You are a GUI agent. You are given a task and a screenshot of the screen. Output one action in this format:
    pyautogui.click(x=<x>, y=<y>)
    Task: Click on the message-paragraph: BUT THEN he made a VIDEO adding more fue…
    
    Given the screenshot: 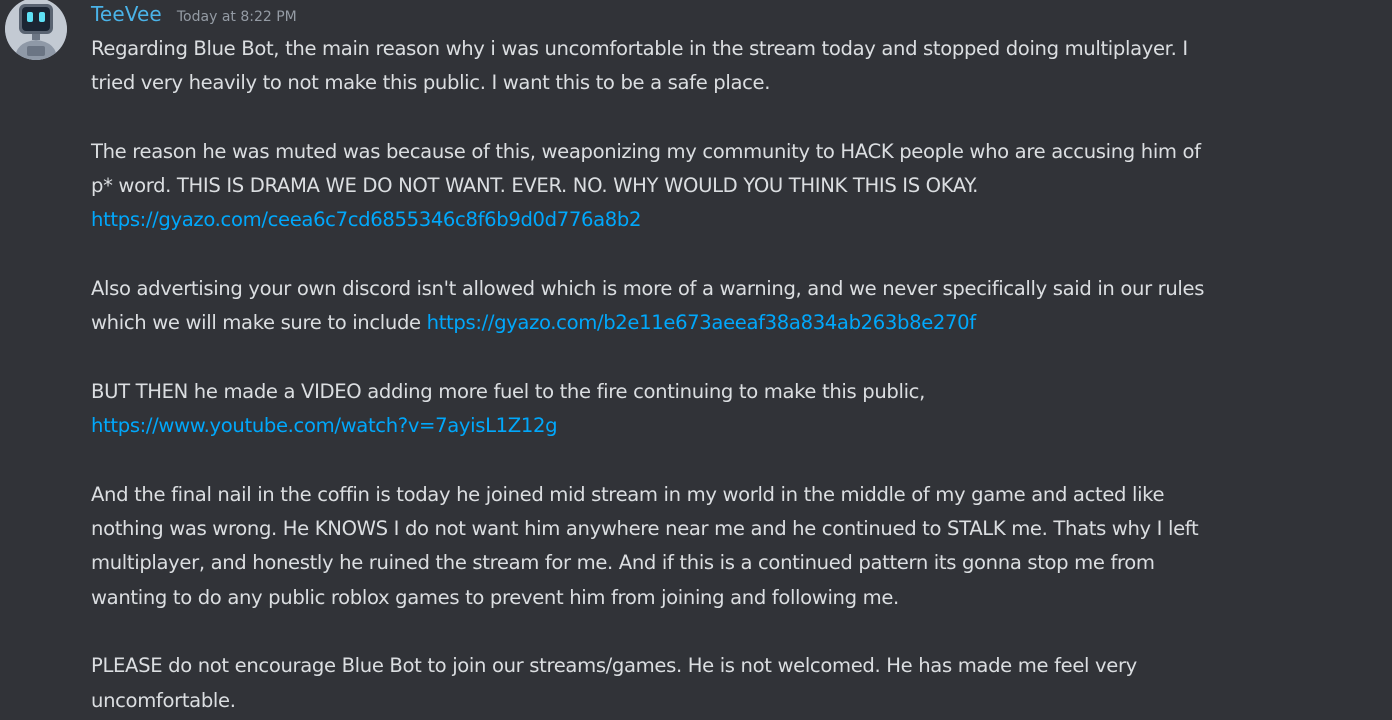 What is the action you would take?
    pyautogui.click(x=721, y=409)
    